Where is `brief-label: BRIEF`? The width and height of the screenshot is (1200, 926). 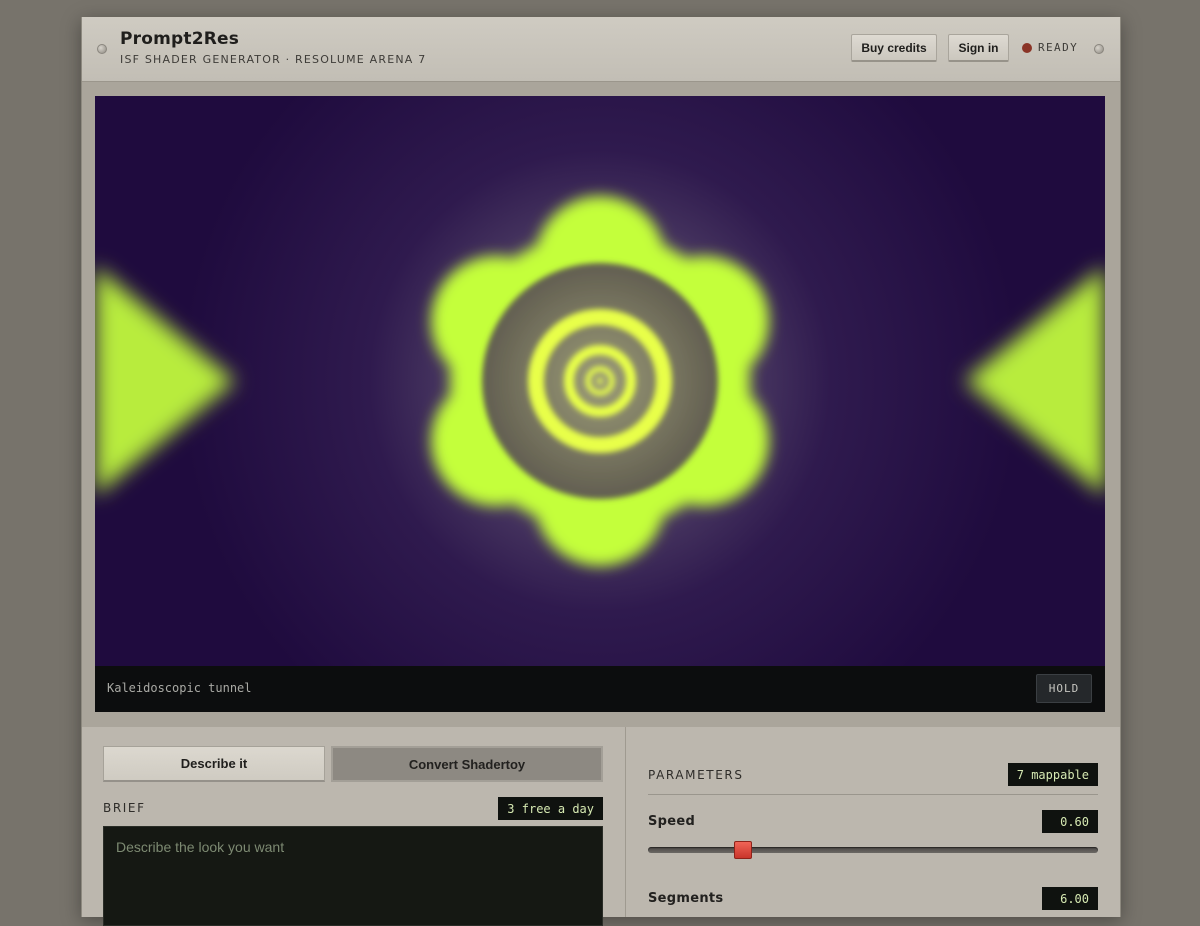 brief-label: BRIEF is located at coordinates (124, 808).